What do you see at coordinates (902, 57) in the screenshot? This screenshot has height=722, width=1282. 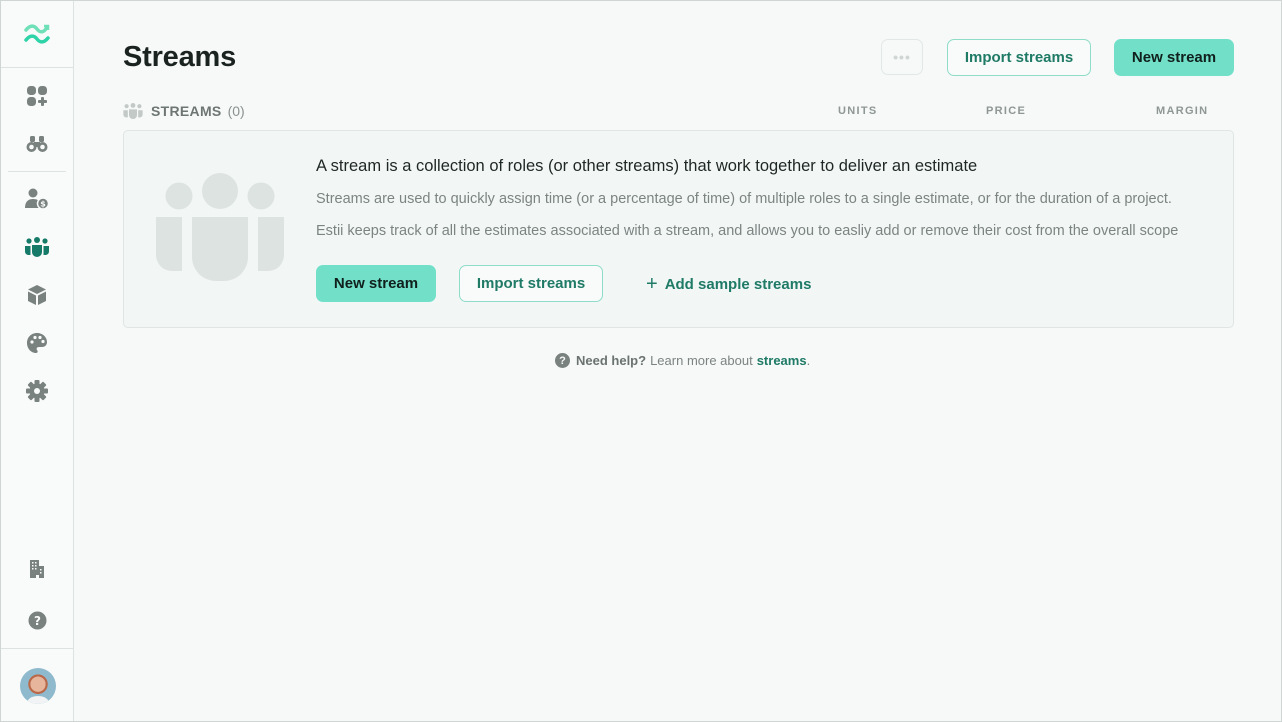 I see `more-options-button: •••` at bounding box center [902, 57].